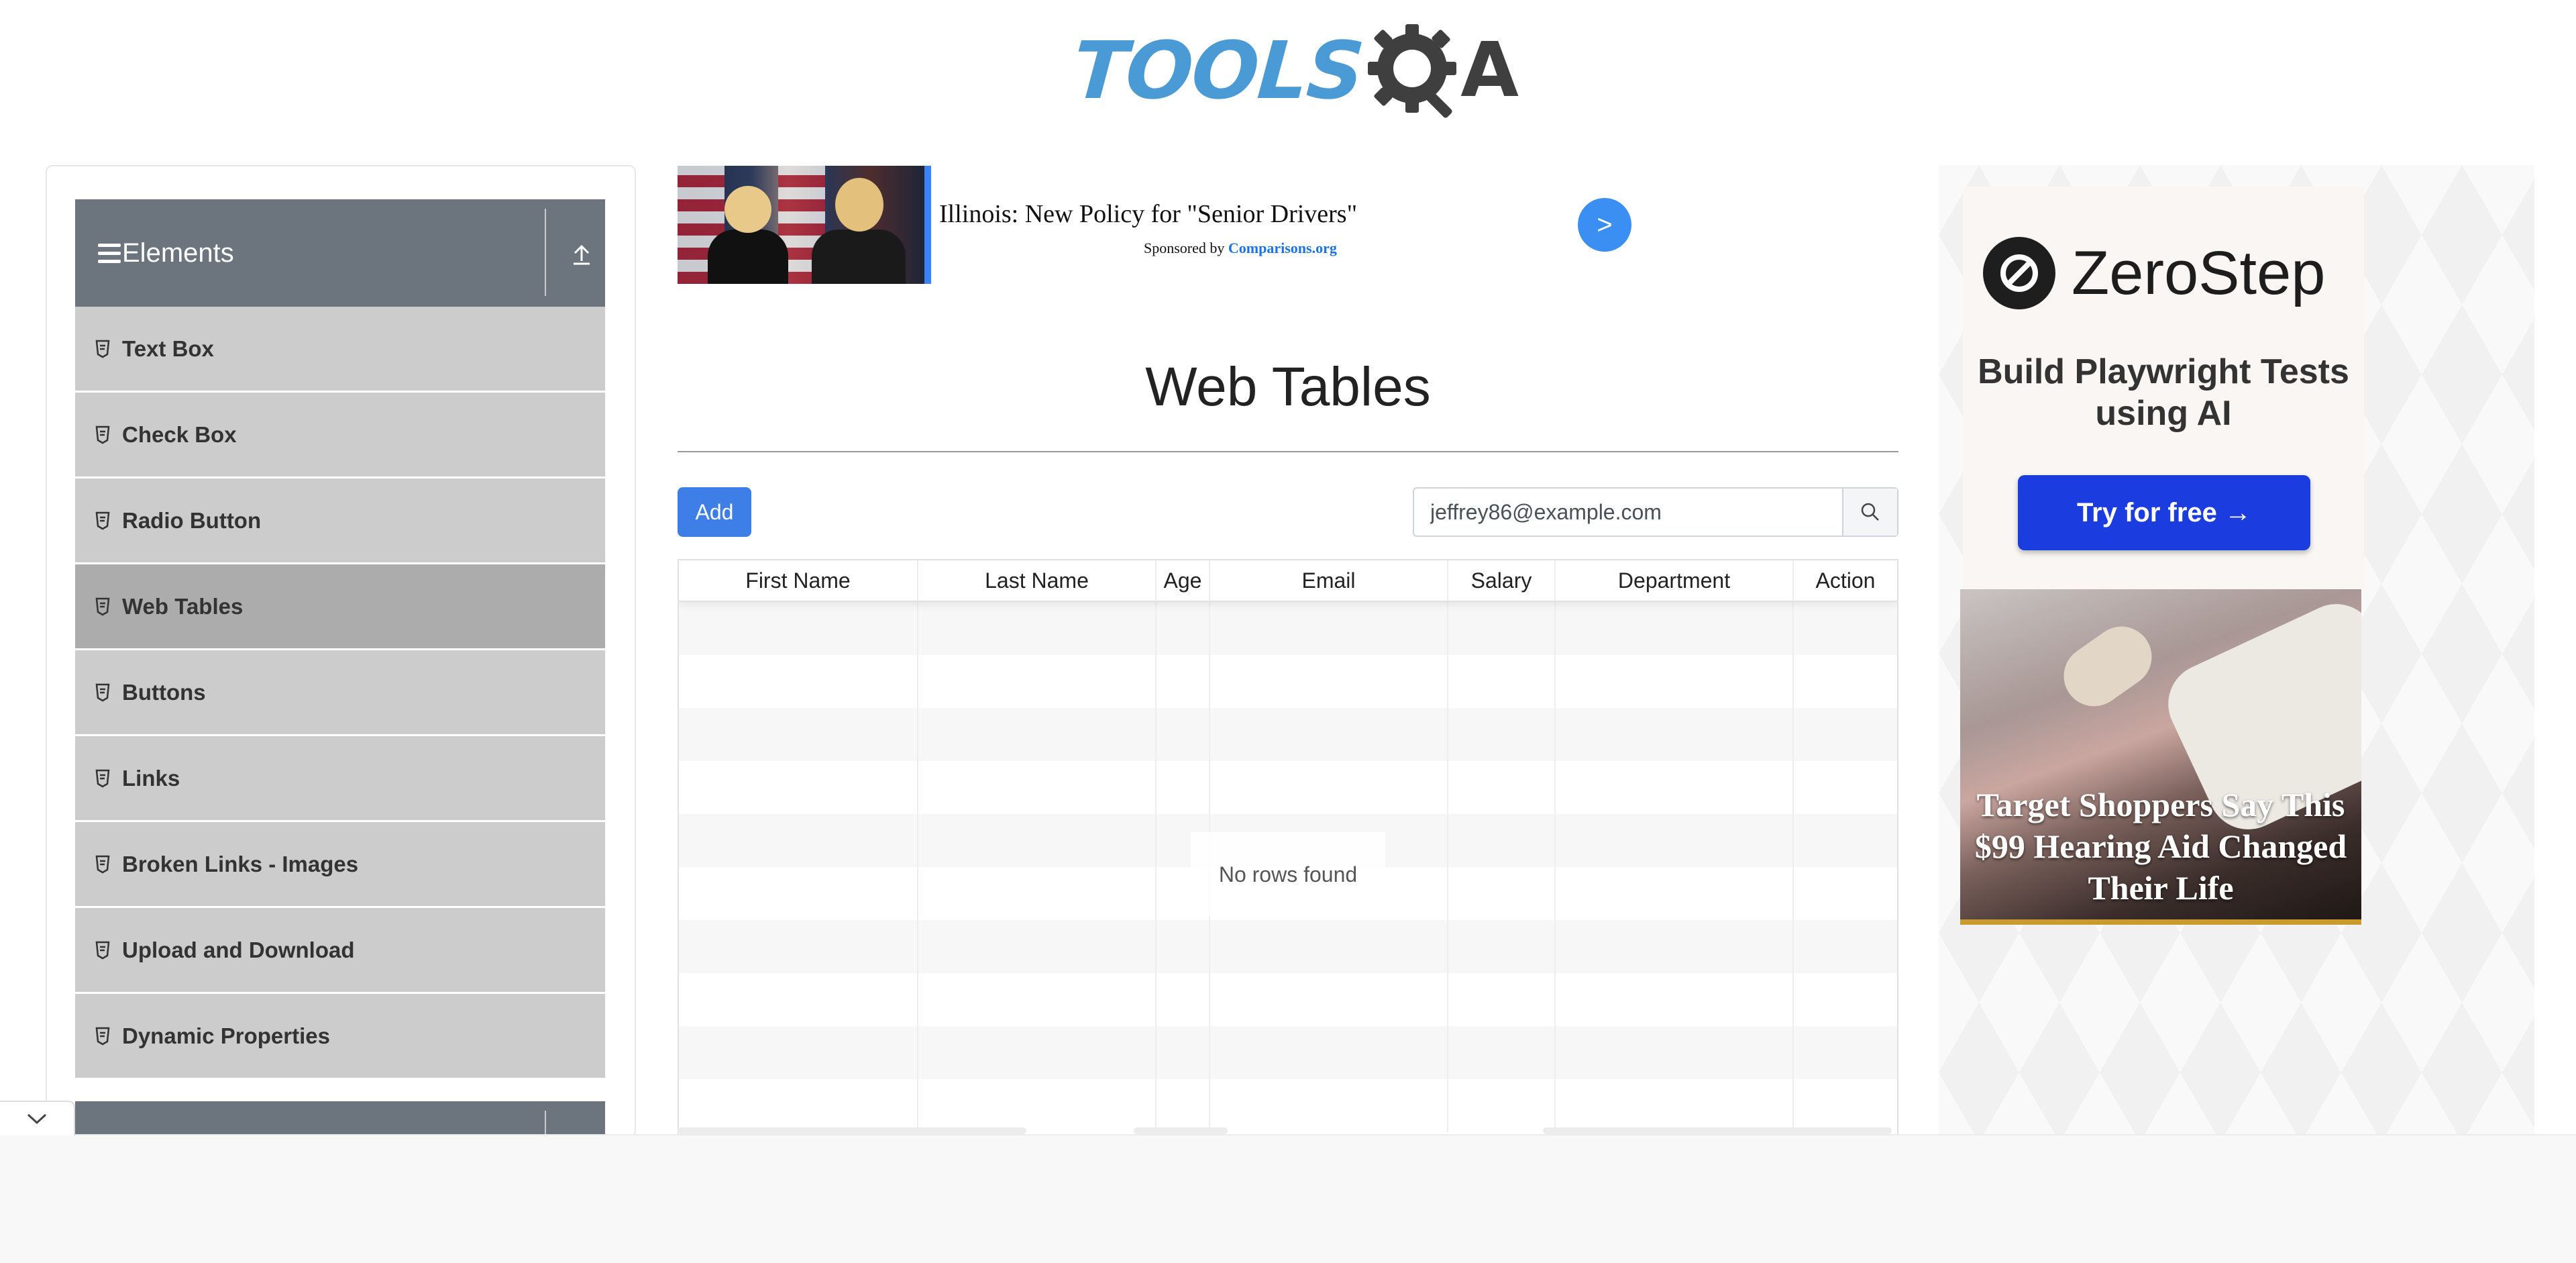  Describe the element at coordinates (1675, 580) in the screenshot. I see `column-header-department: Department` at that location.